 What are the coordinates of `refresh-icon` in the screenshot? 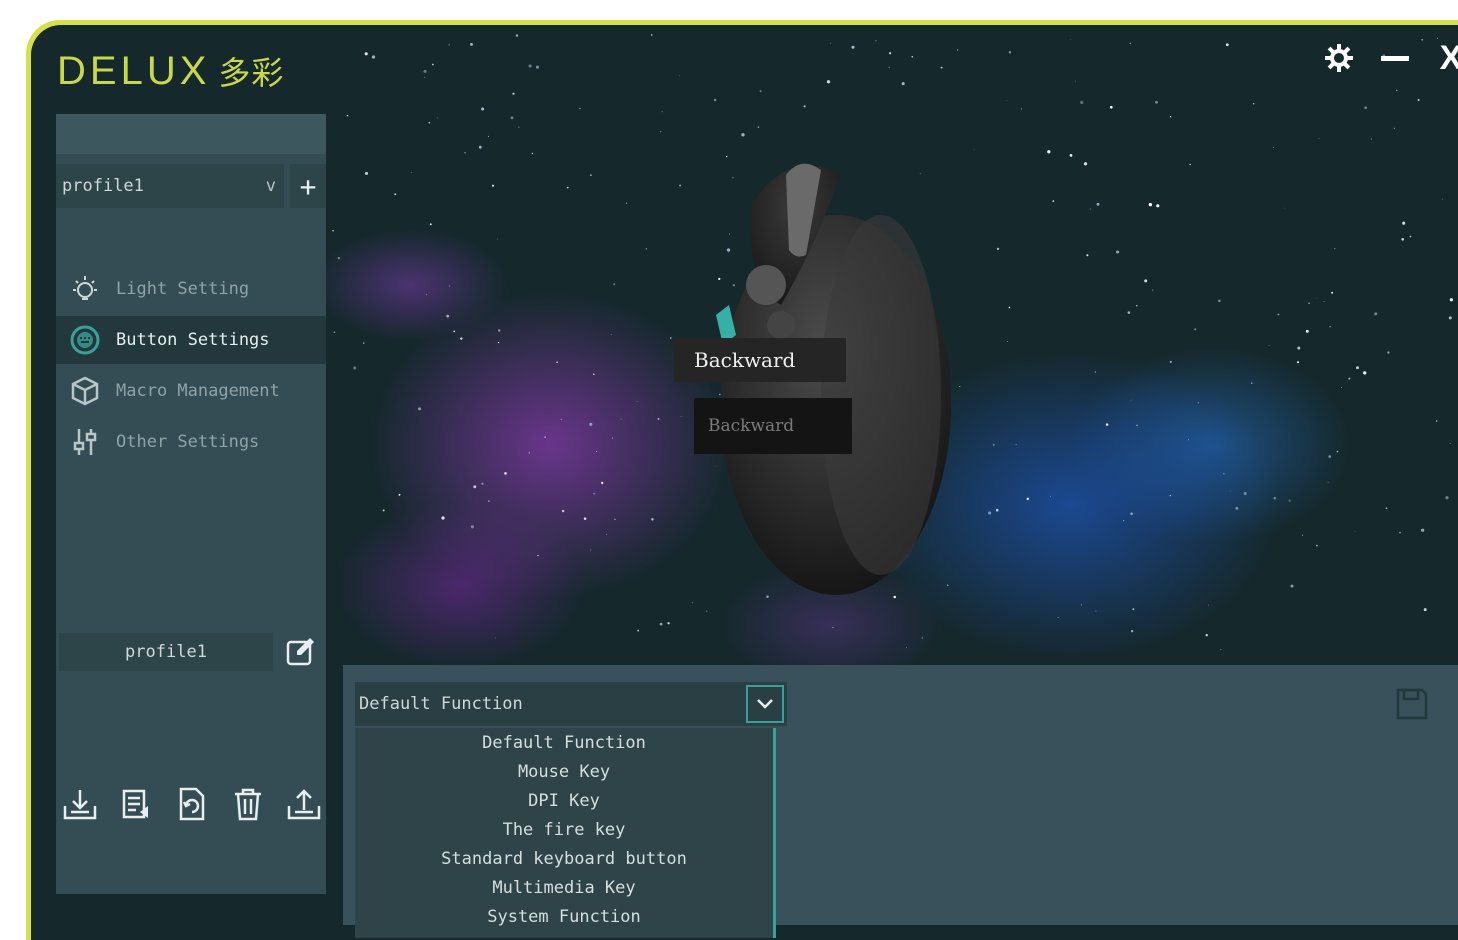 It's located at (192, 804).